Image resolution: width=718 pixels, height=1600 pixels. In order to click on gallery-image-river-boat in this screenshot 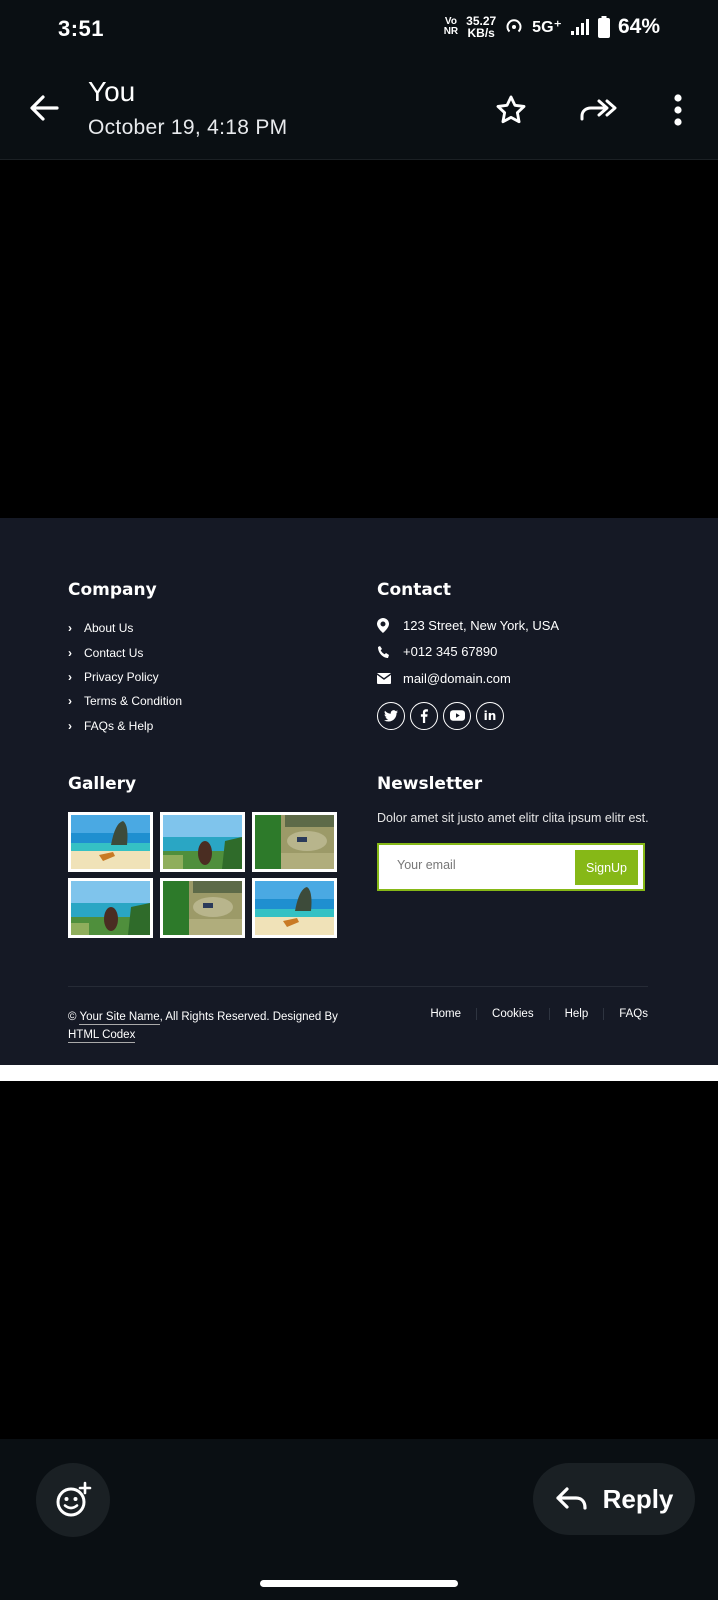, I will do `click(294, 842)`.